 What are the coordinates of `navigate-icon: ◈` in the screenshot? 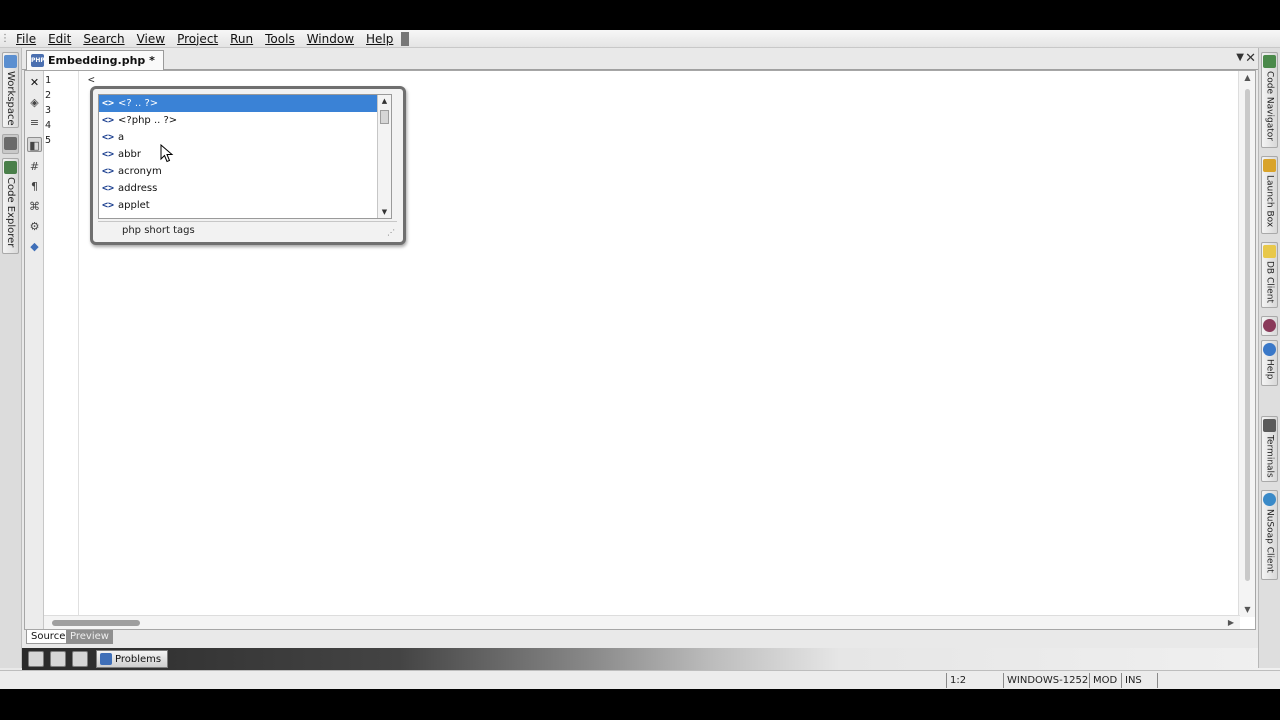 It's located at (34, 102).